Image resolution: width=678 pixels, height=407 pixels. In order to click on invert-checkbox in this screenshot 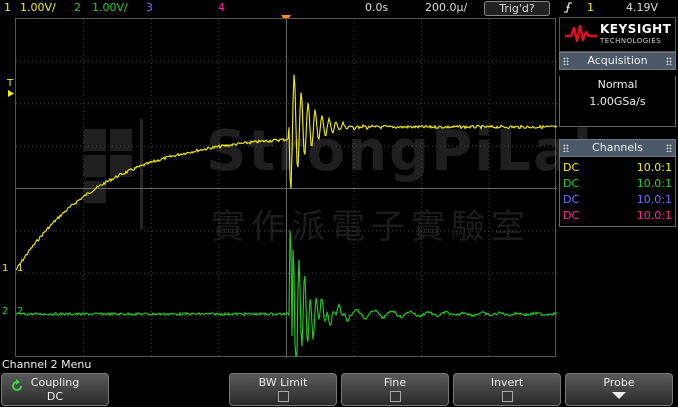, I will do `click(507, 396)`.